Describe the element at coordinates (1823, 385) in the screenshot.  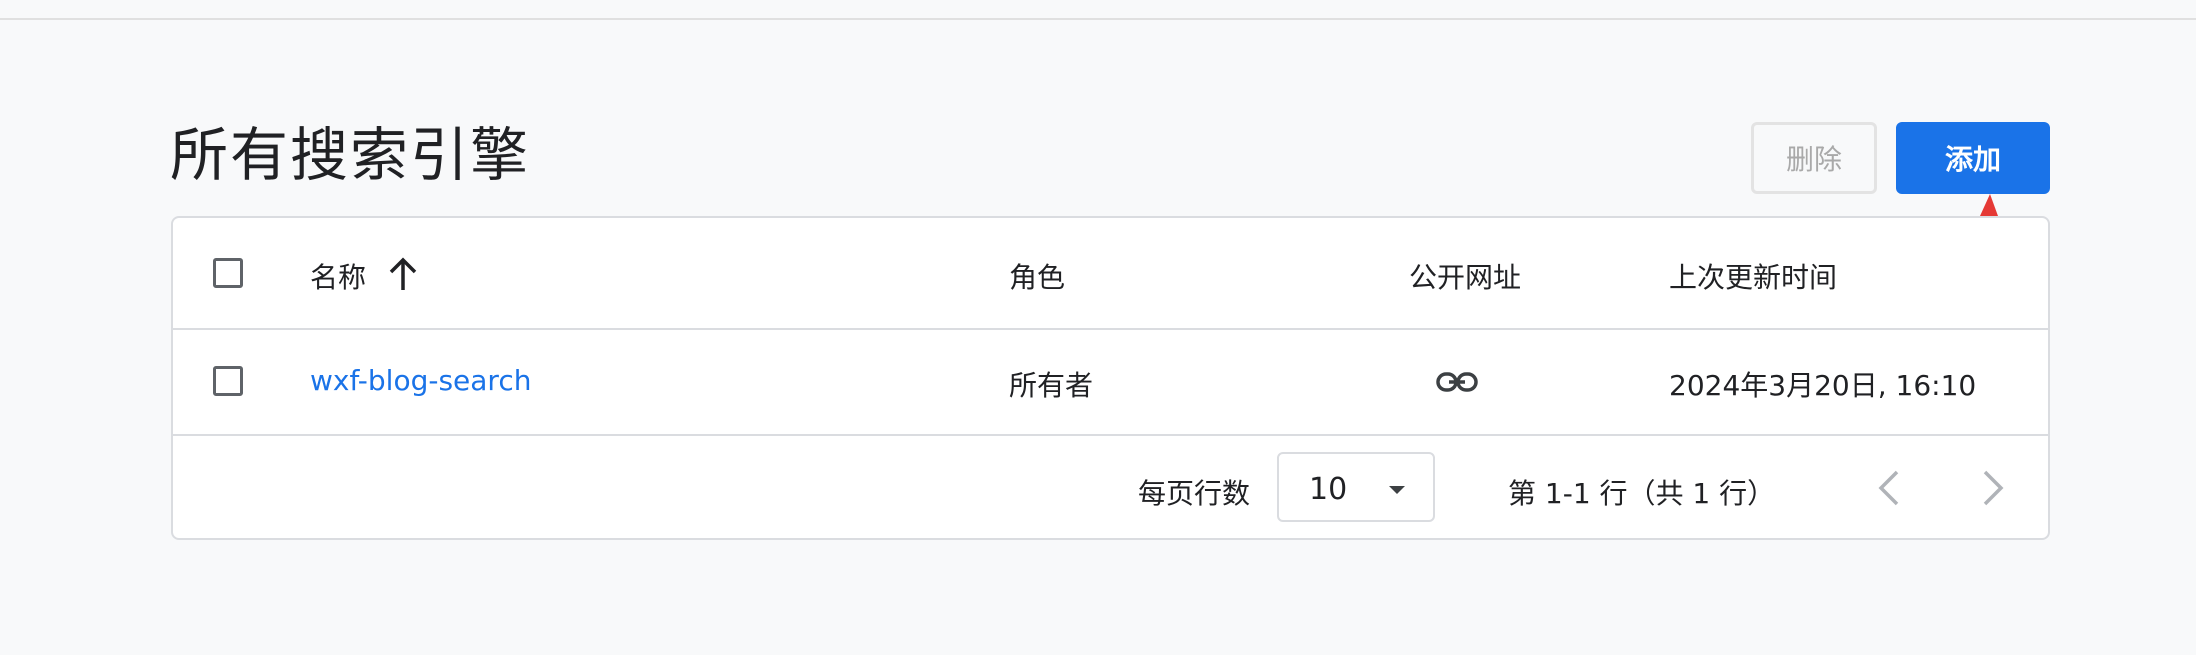
I see `engine-last-updated: 2024年3月20日, 16:10` at that location.